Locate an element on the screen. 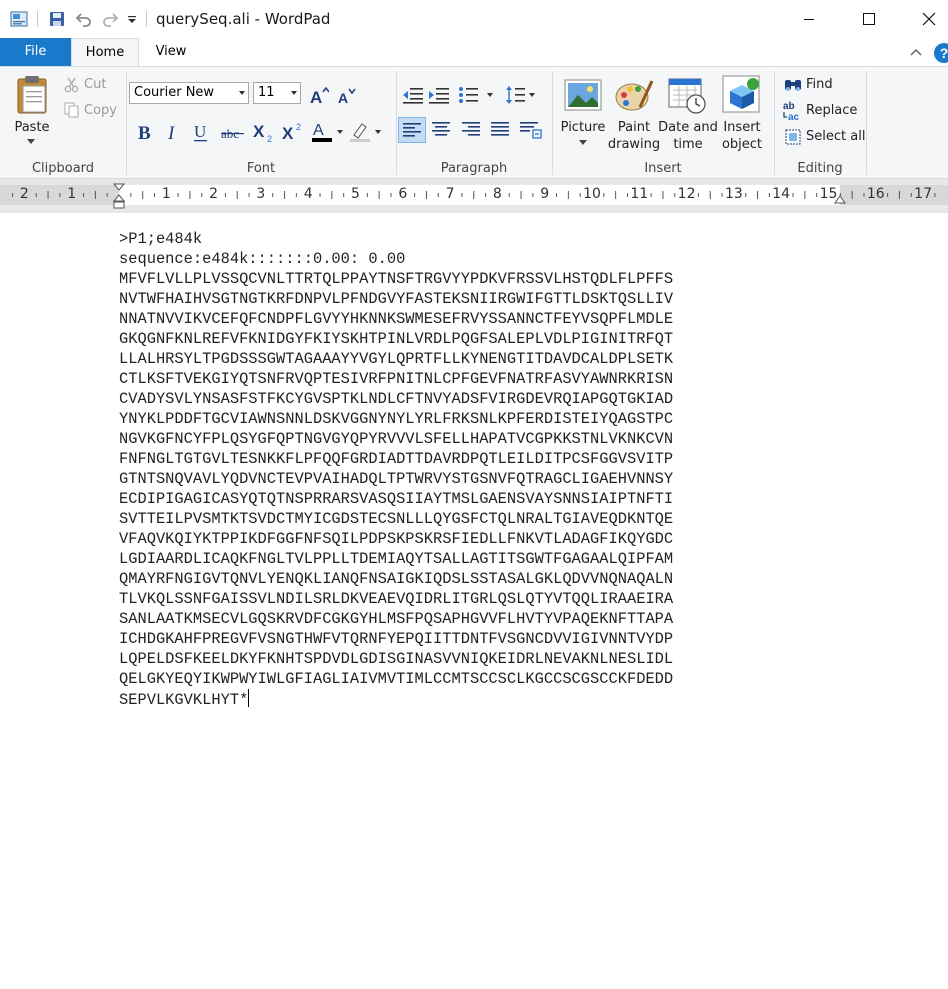 The image size is (948, 989). picture-icon is located at coordinates (583, 95).